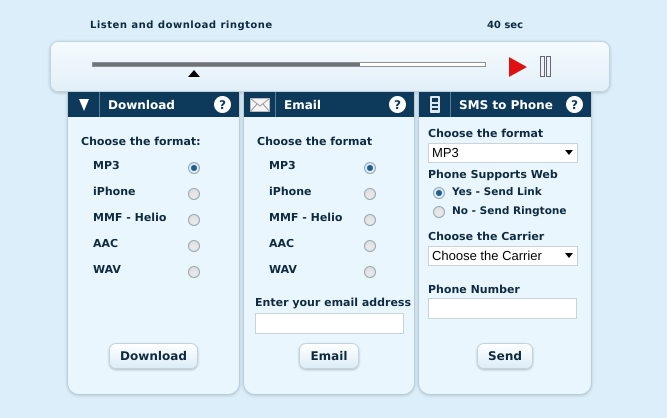 The image size is (667, 418). I want to click on panel-title: SMS to Phone, so click(506, 105).